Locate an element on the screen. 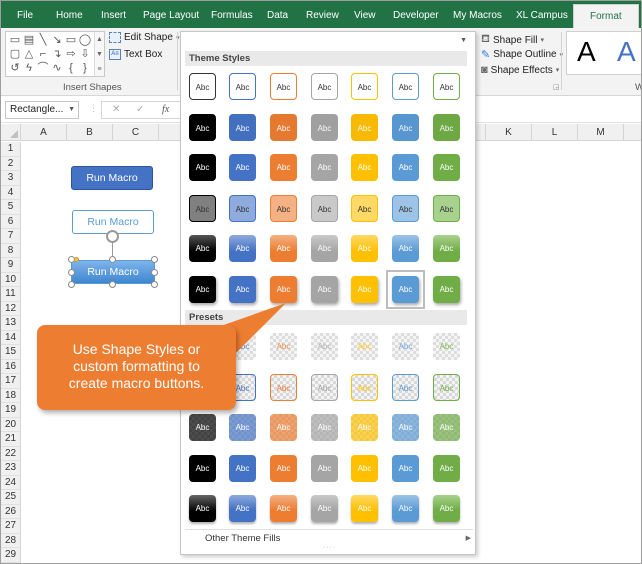 The width and height of the screenshot is (642, 564). theme-style-gold-light: Abc is located at coordinates (364, 208).